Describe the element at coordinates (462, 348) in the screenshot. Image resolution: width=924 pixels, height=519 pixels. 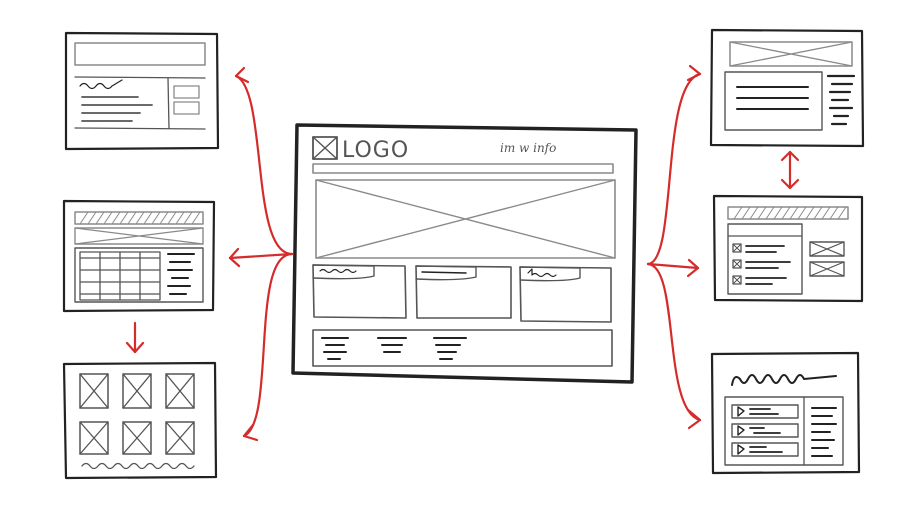
I see `footer-block` at that location.